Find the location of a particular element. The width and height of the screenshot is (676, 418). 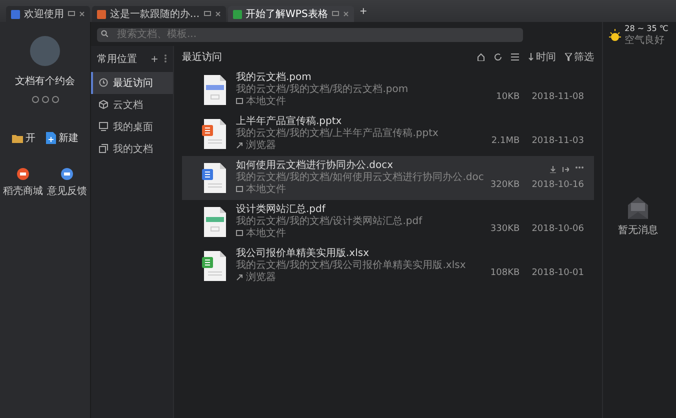

nav-item: 我的桌面 is located at coordinates (132, 127).